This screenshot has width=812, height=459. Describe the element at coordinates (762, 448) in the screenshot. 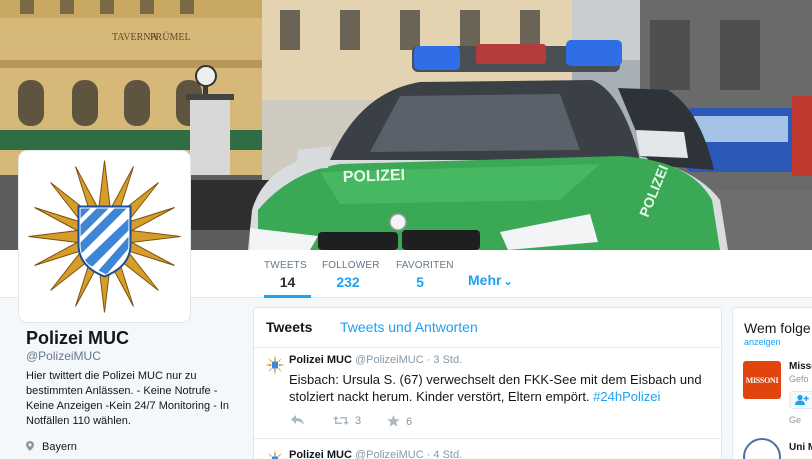

I see `suggestion-avatar-university-seal-icon` at that location.